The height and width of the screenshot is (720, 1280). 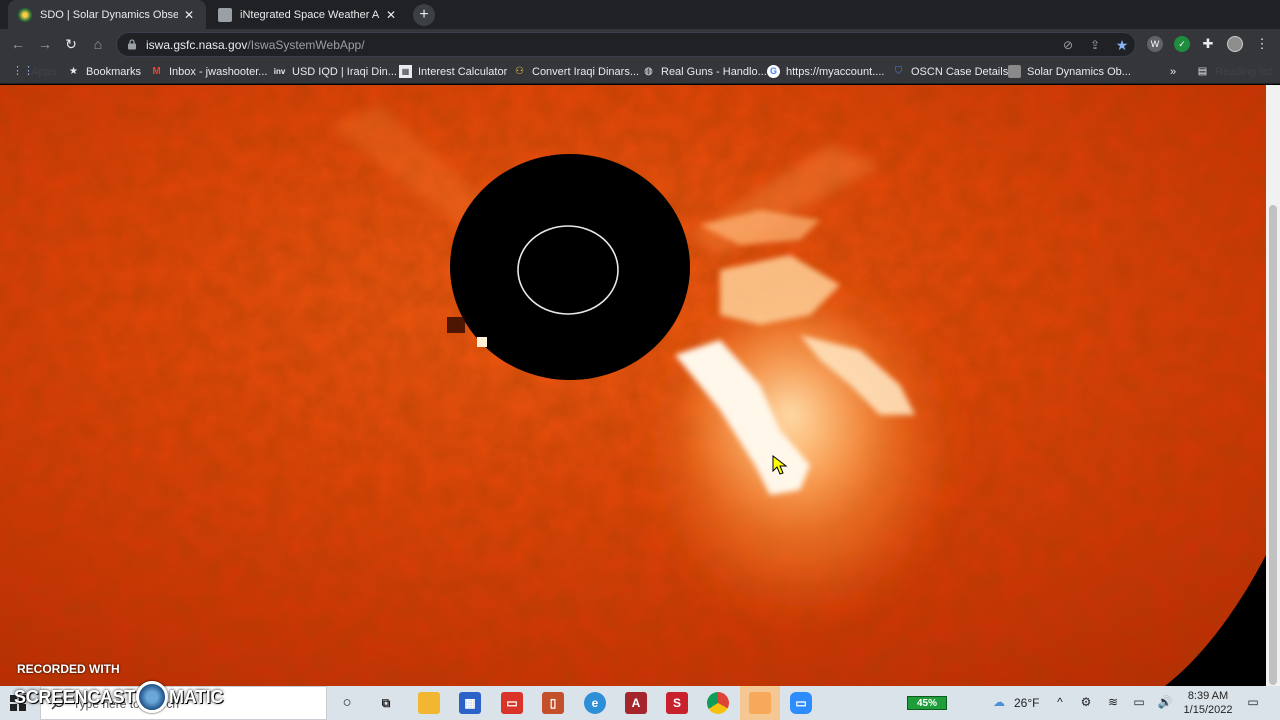 I want to click on bookmark-label: Interest Calculator, so click(x=463, y=71).